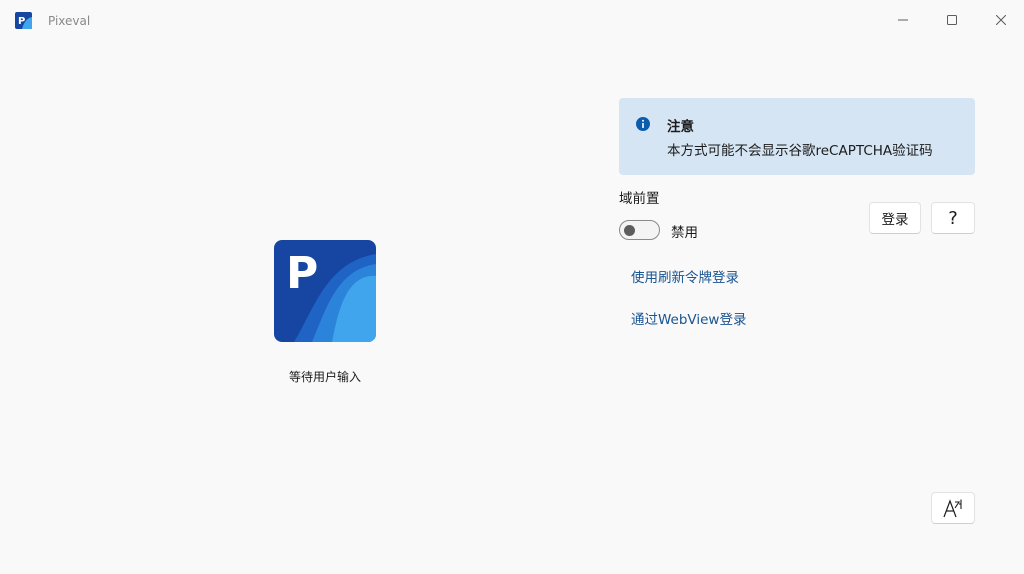 This screenshot has width=1024, height=574. What do you see at coordinates (629, 230) in the screenshot?
I see `toggle-knob` at bounding box center [629, 230].